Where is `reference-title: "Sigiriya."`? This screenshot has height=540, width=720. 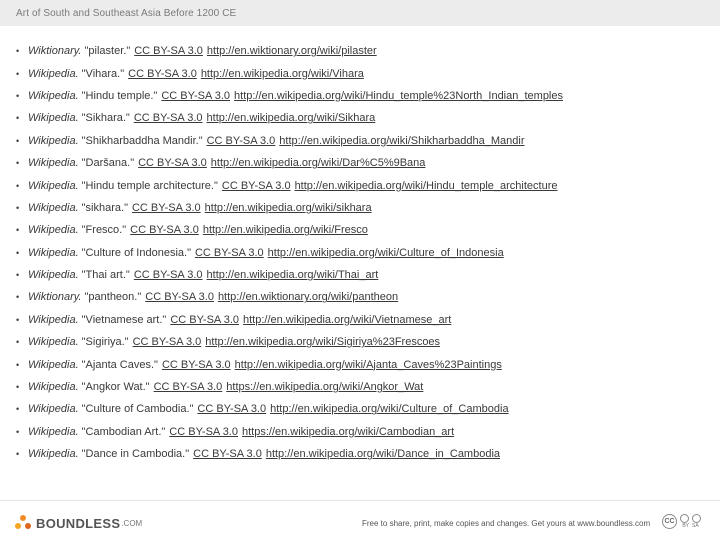 reference-title: "Sigiriya." is located at coordinates (105, 342).